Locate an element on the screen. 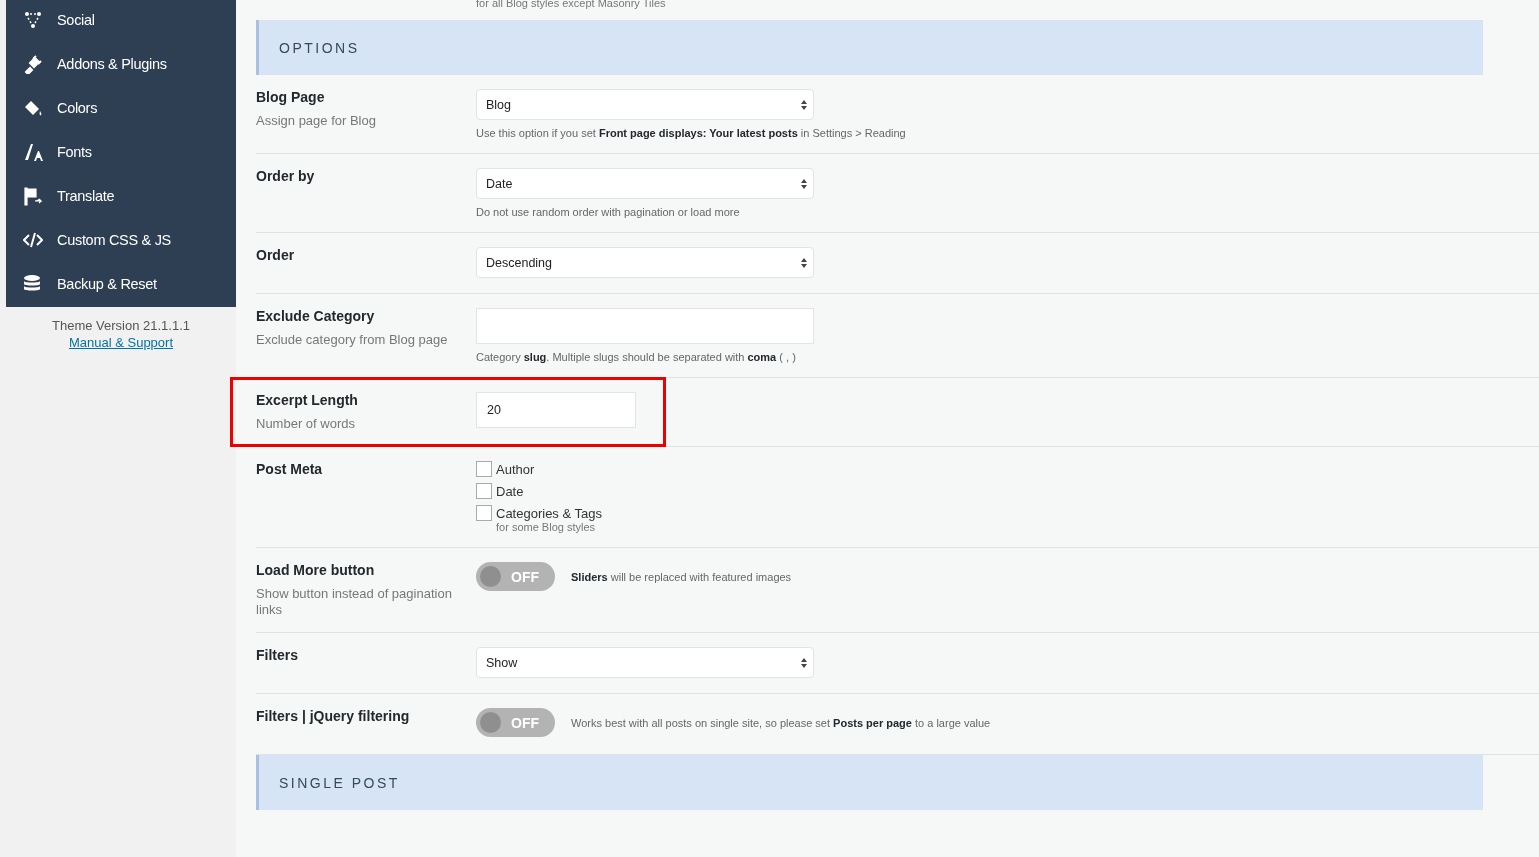  theme-version: Theme Version 21.1.1.1 is located at coordinates (121, 325).